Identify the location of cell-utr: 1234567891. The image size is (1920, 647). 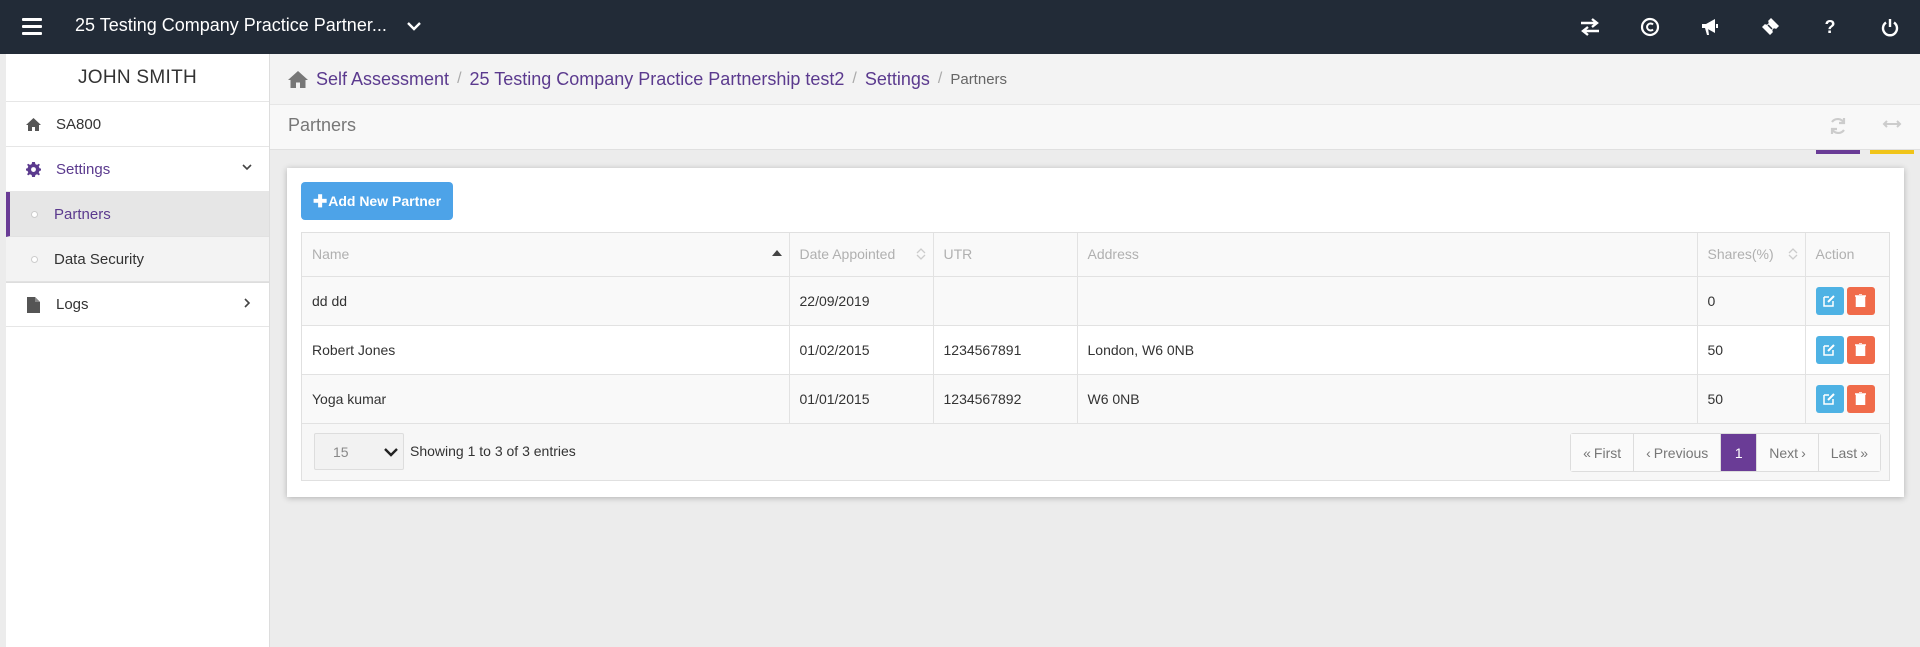
(1005, 350).